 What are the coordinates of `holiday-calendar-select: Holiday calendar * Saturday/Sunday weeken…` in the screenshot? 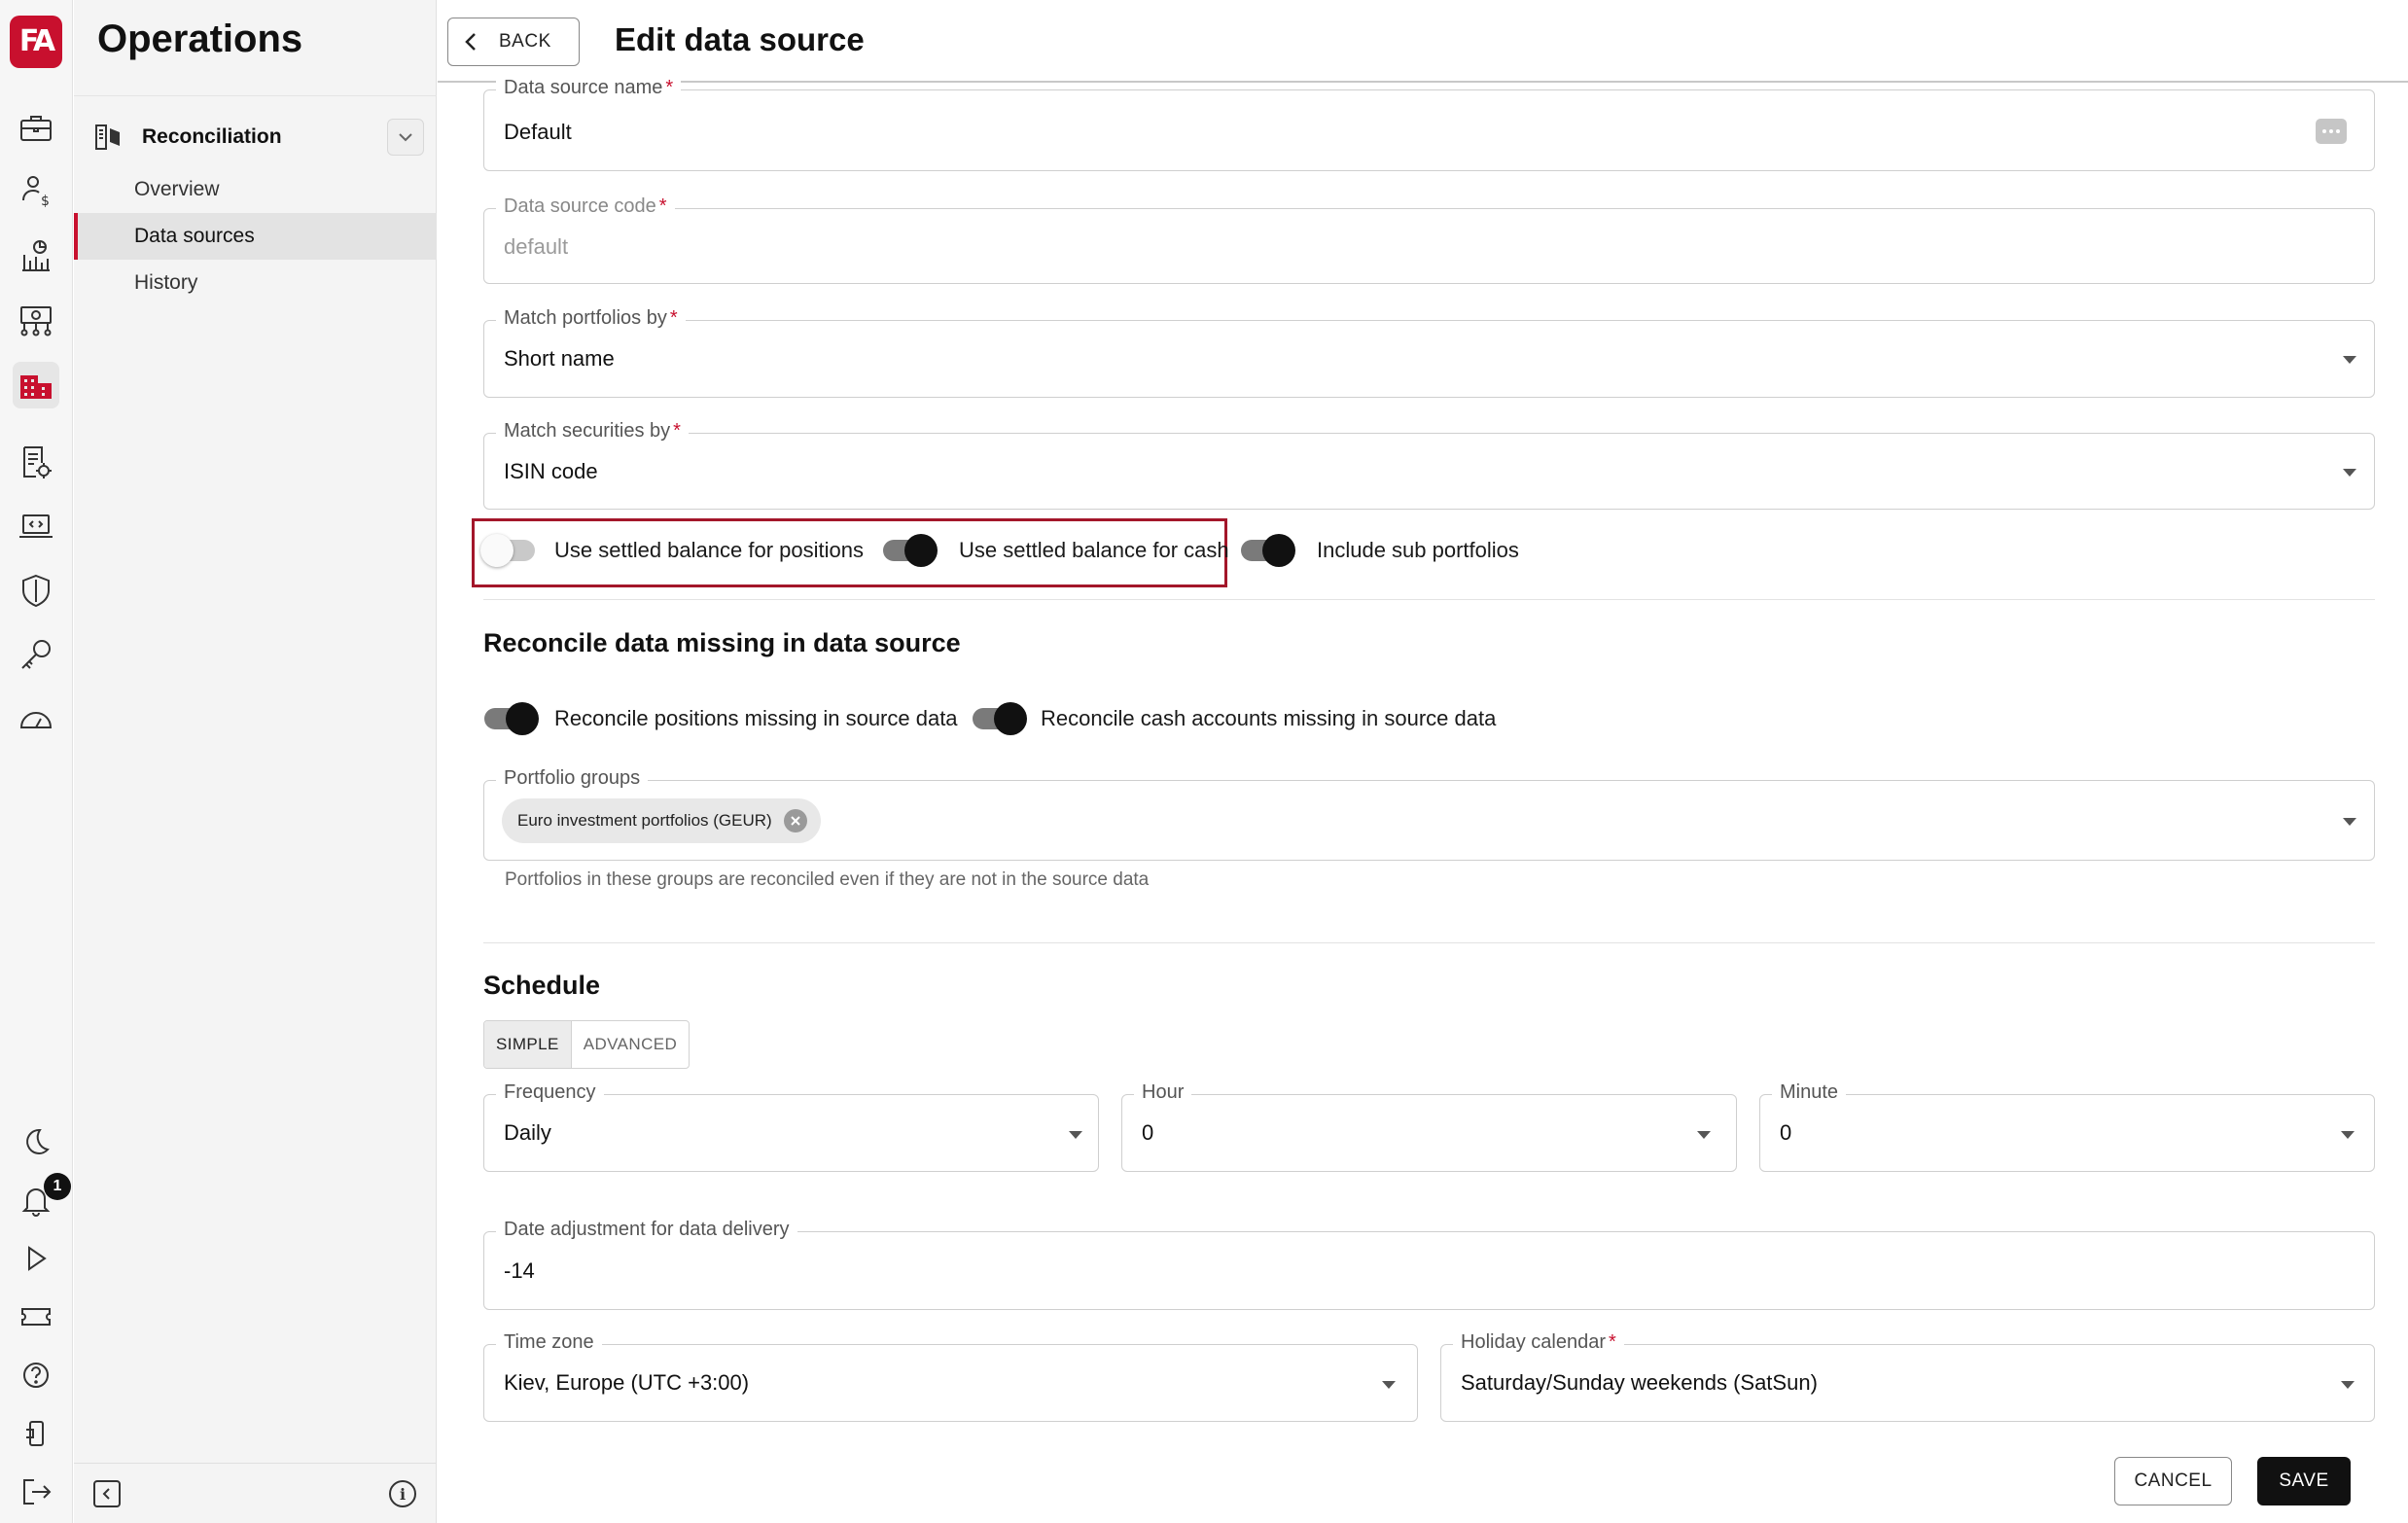 It's located at (1907, 1376).